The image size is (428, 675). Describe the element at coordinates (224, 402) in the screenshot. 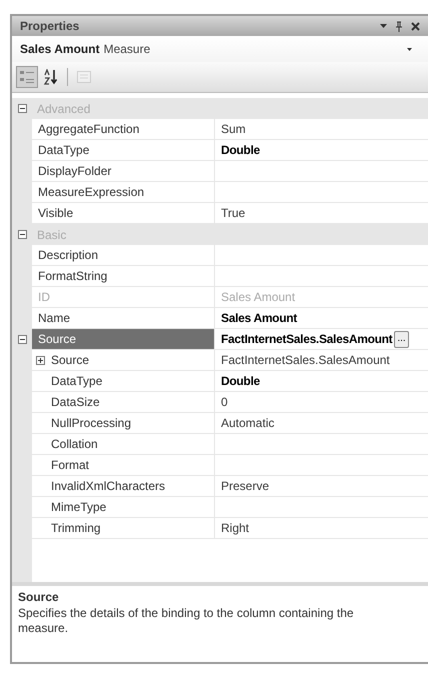

I see `property-value: 0` at that location.